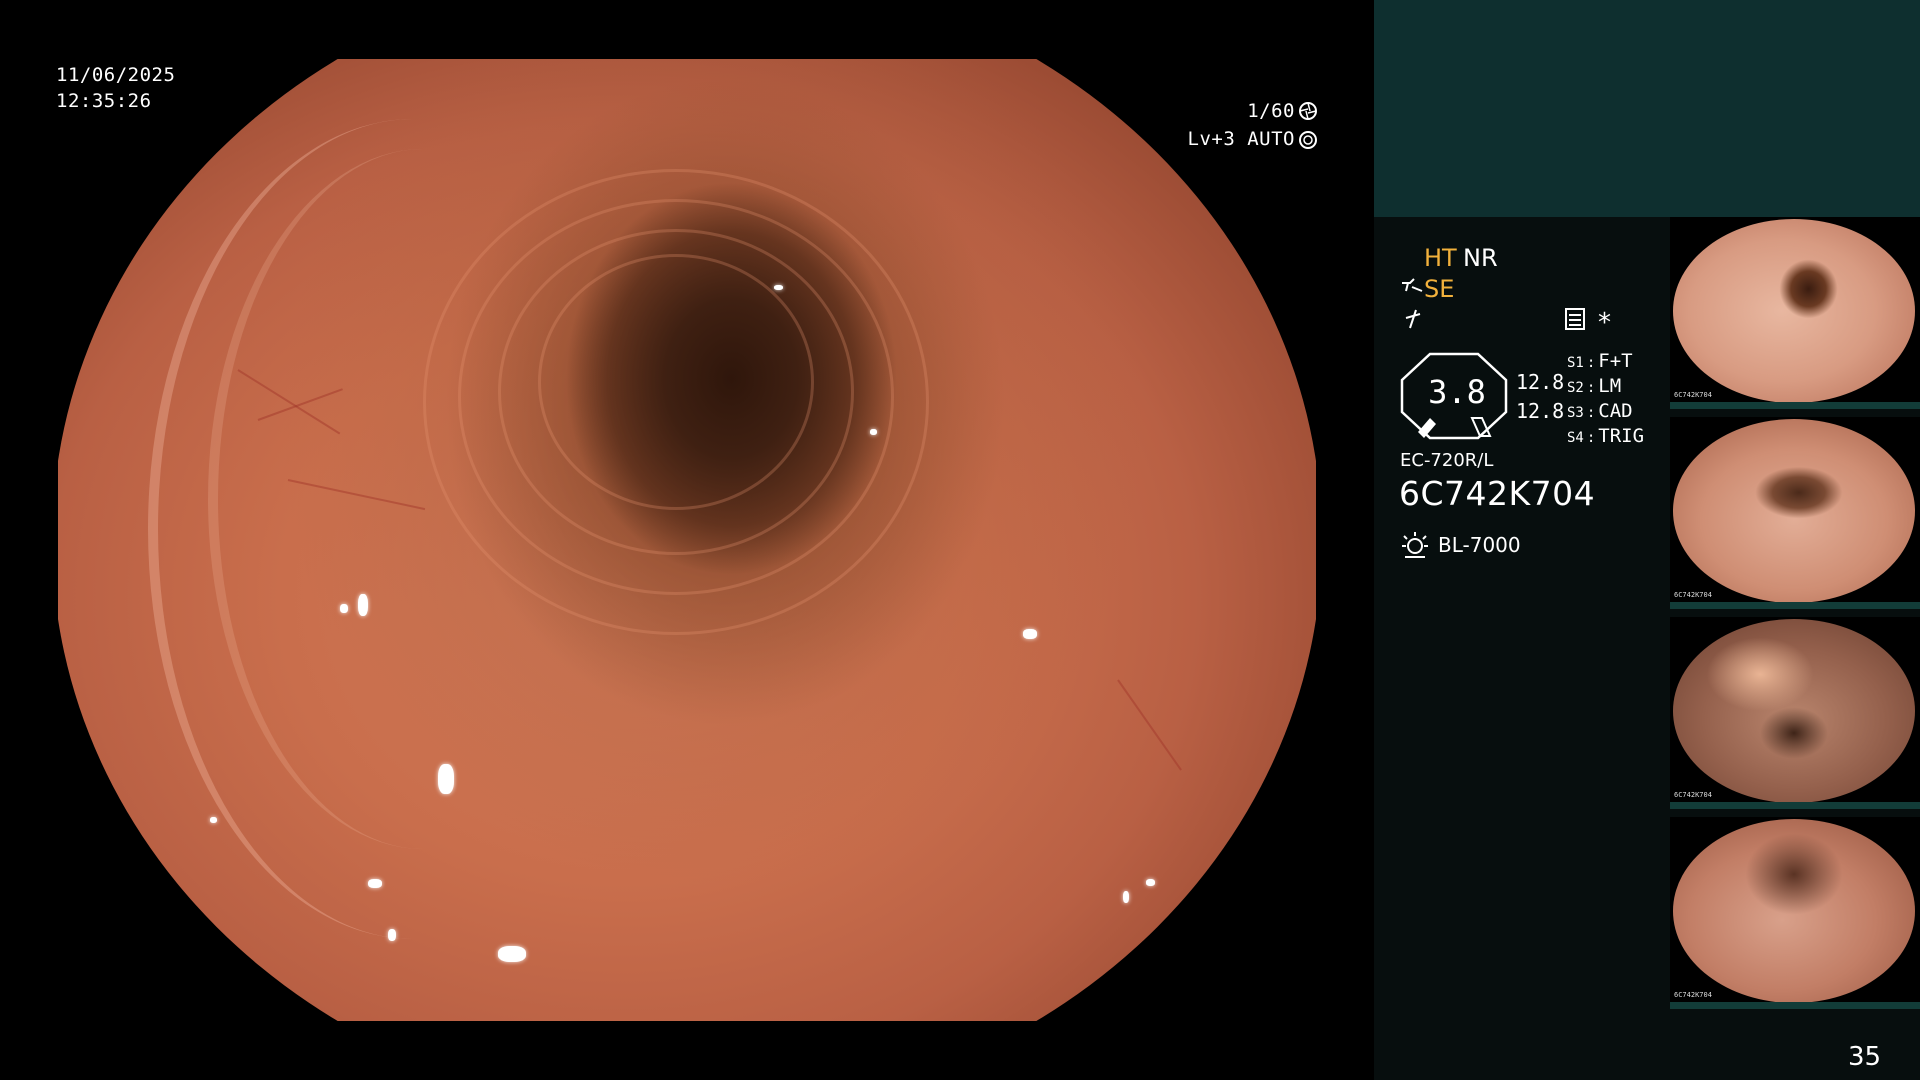 Image resolution: width=1920 pixels, height=1080 pixels. I want to click on switch-row-s3: S3: CAD, so click(1600, 411).